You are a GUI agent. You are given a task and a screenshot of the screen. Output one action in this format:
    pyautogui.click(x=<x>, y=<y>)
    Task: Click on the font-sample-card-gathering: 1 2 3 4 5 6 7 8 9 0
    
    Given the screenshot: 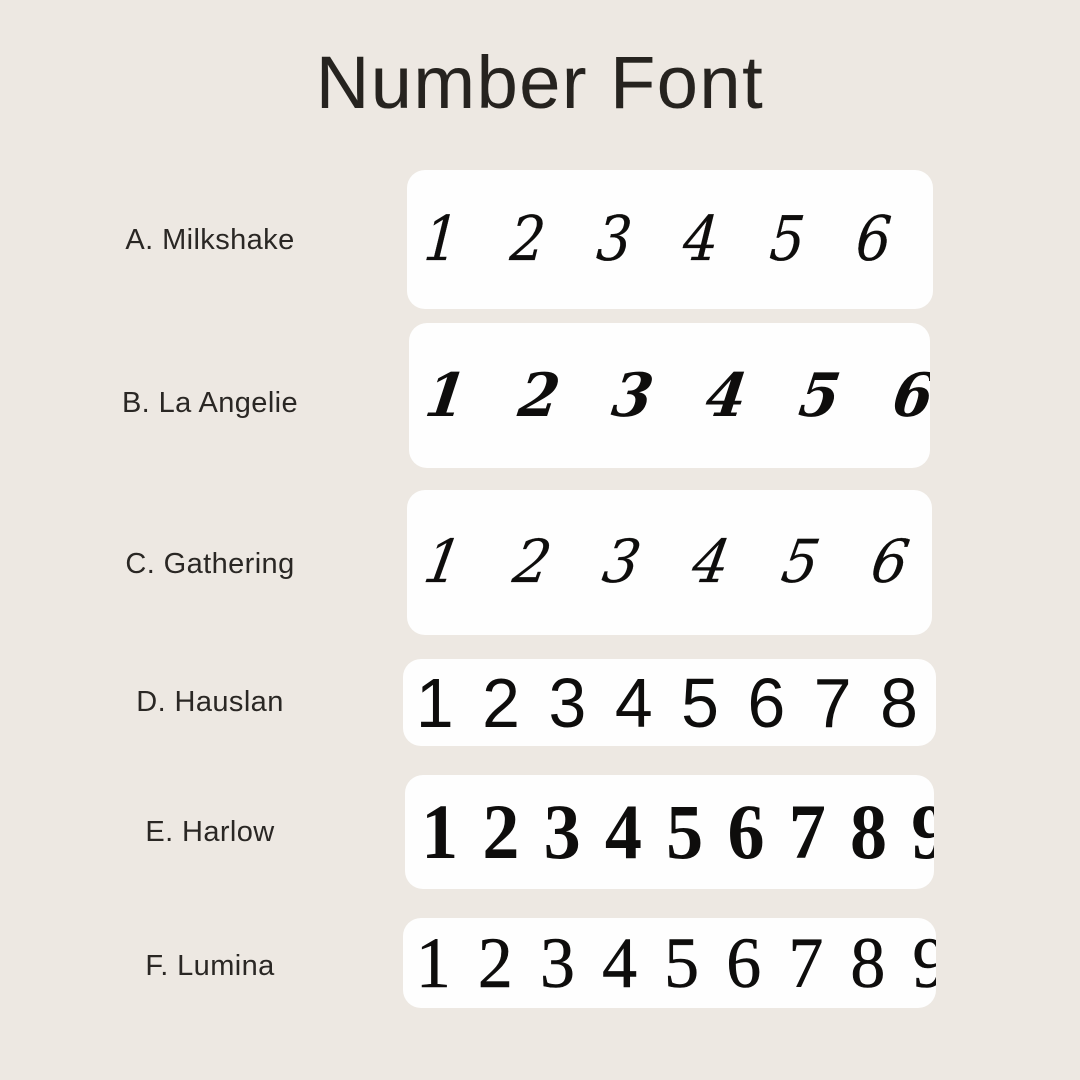 What is the action you would take?
    pyautogui.click(x=669, y=562)
    